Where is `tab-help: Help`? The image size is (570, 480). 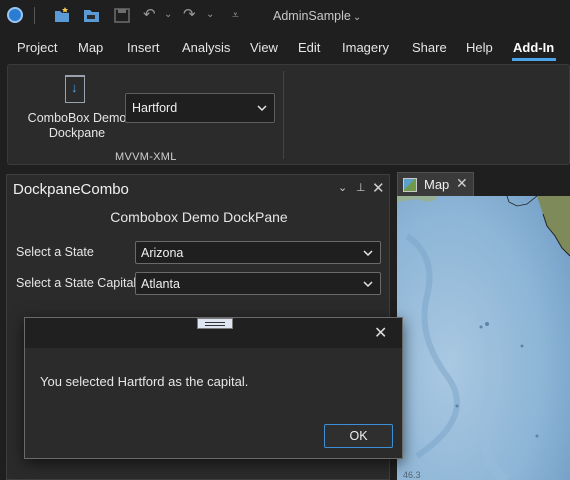
tab-help: Help is located at coordinates (479, 47).